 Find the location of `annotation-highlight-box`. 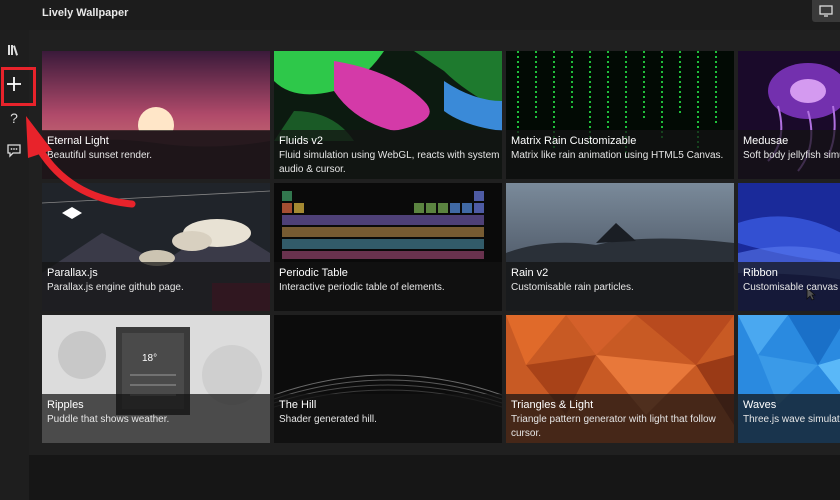

annotation-highlight-box is located at coordinates (18, 86).